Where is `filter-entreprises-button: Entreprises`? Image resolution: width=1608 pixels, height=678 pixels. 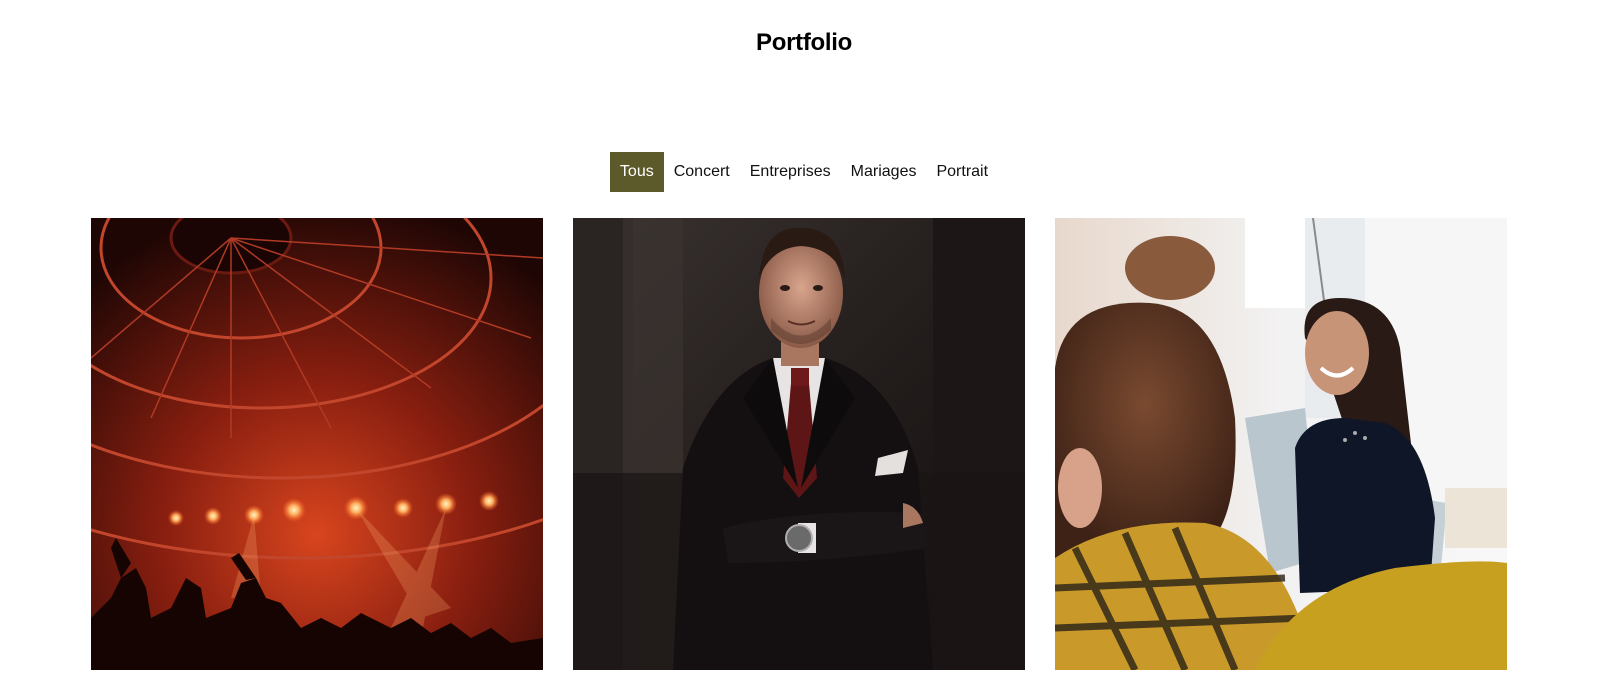
filter-entreprises-button: Entreprises is located at coordinates (790, 172).